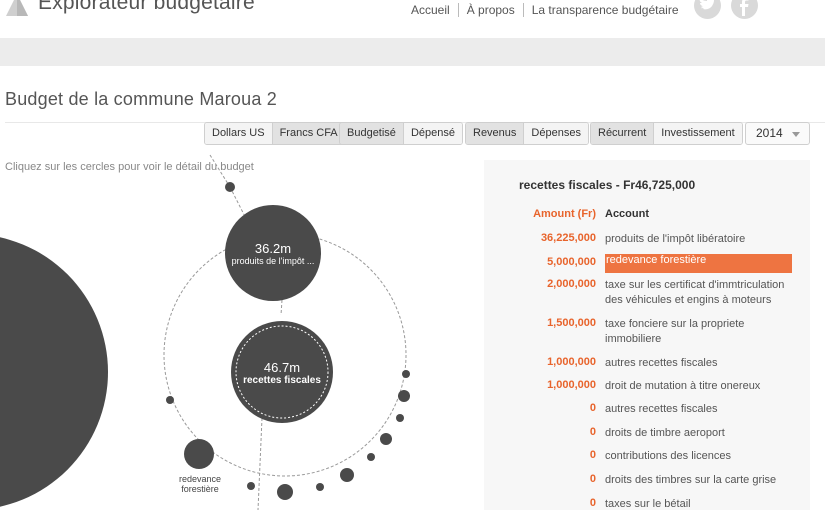 This screenshot has height=510, width=825. Describe the element at coordinates (495, 133) in the screenshot. I see `revenus-button: Revenus` at that location.